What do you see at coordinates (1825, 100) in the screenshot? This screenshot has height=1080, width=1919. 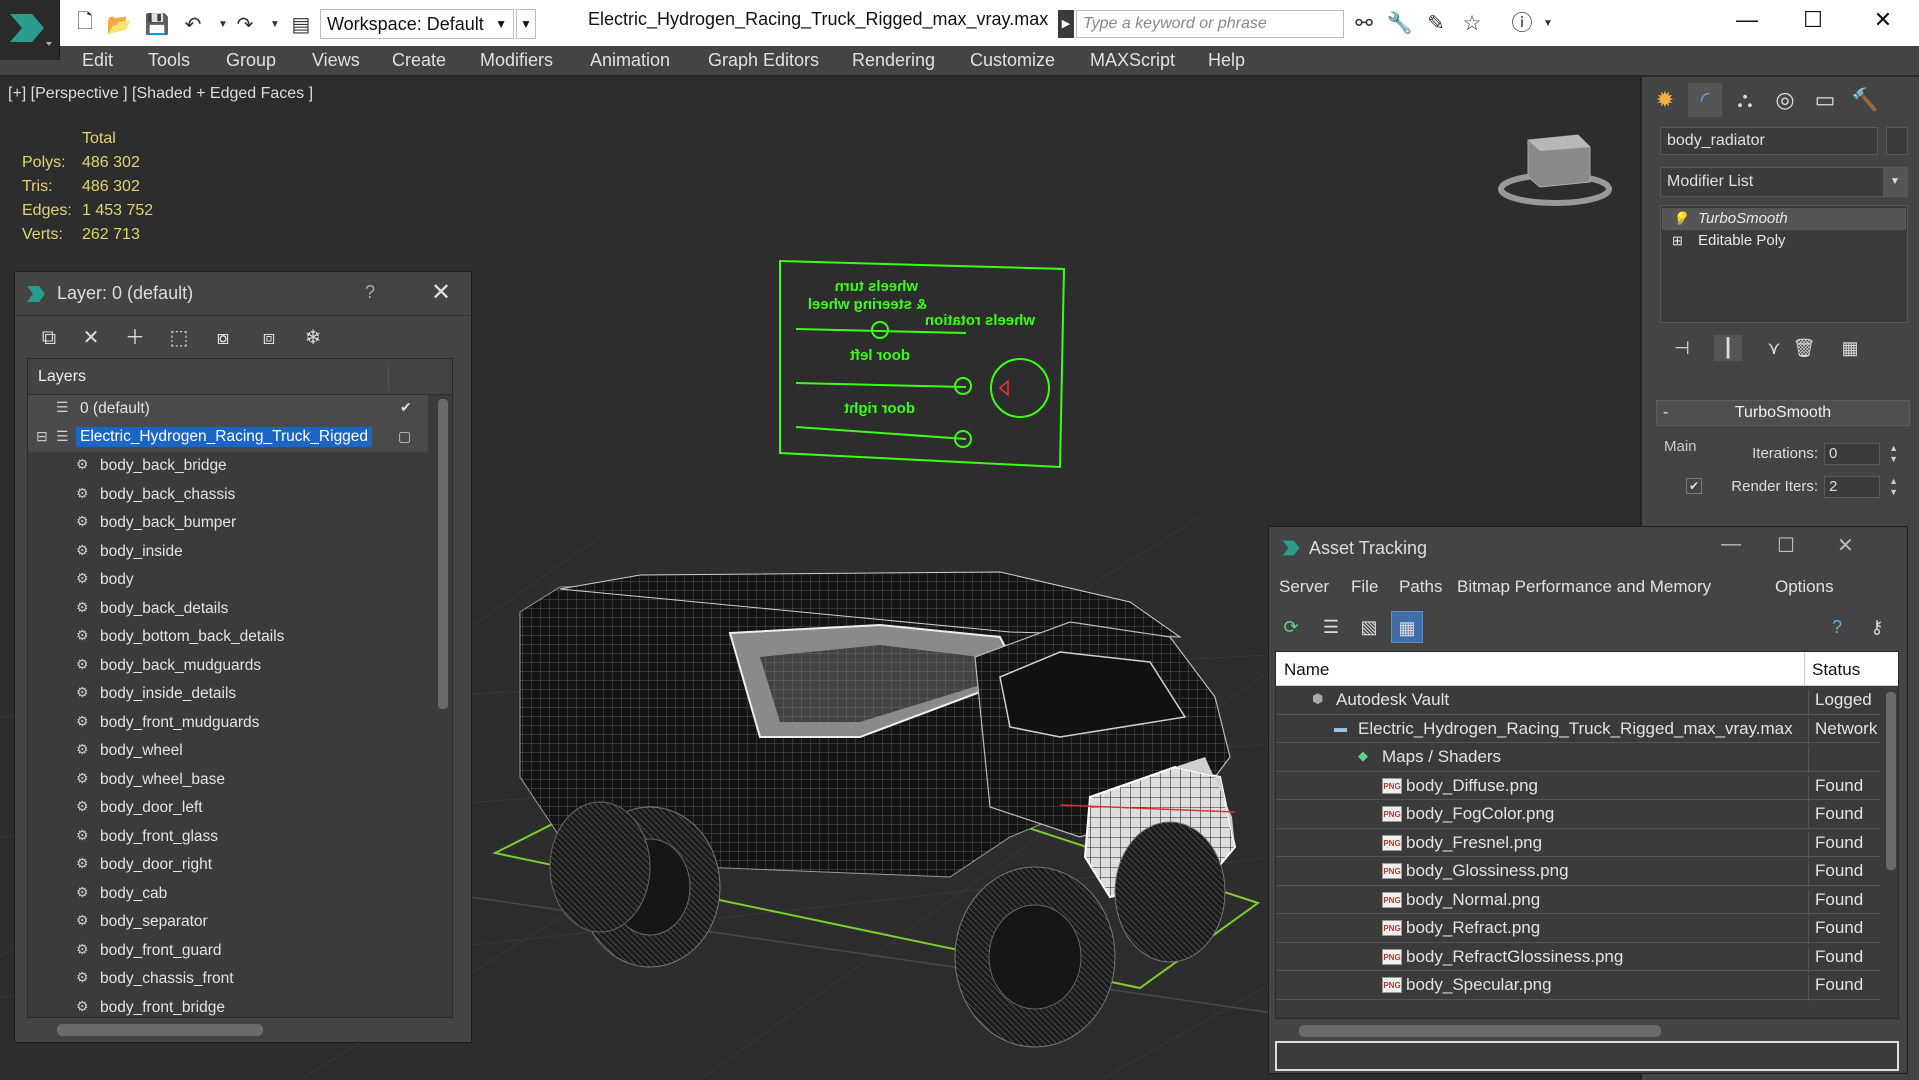 I see `display-tab-icon: ▭` at bounding box center [1825, 100].